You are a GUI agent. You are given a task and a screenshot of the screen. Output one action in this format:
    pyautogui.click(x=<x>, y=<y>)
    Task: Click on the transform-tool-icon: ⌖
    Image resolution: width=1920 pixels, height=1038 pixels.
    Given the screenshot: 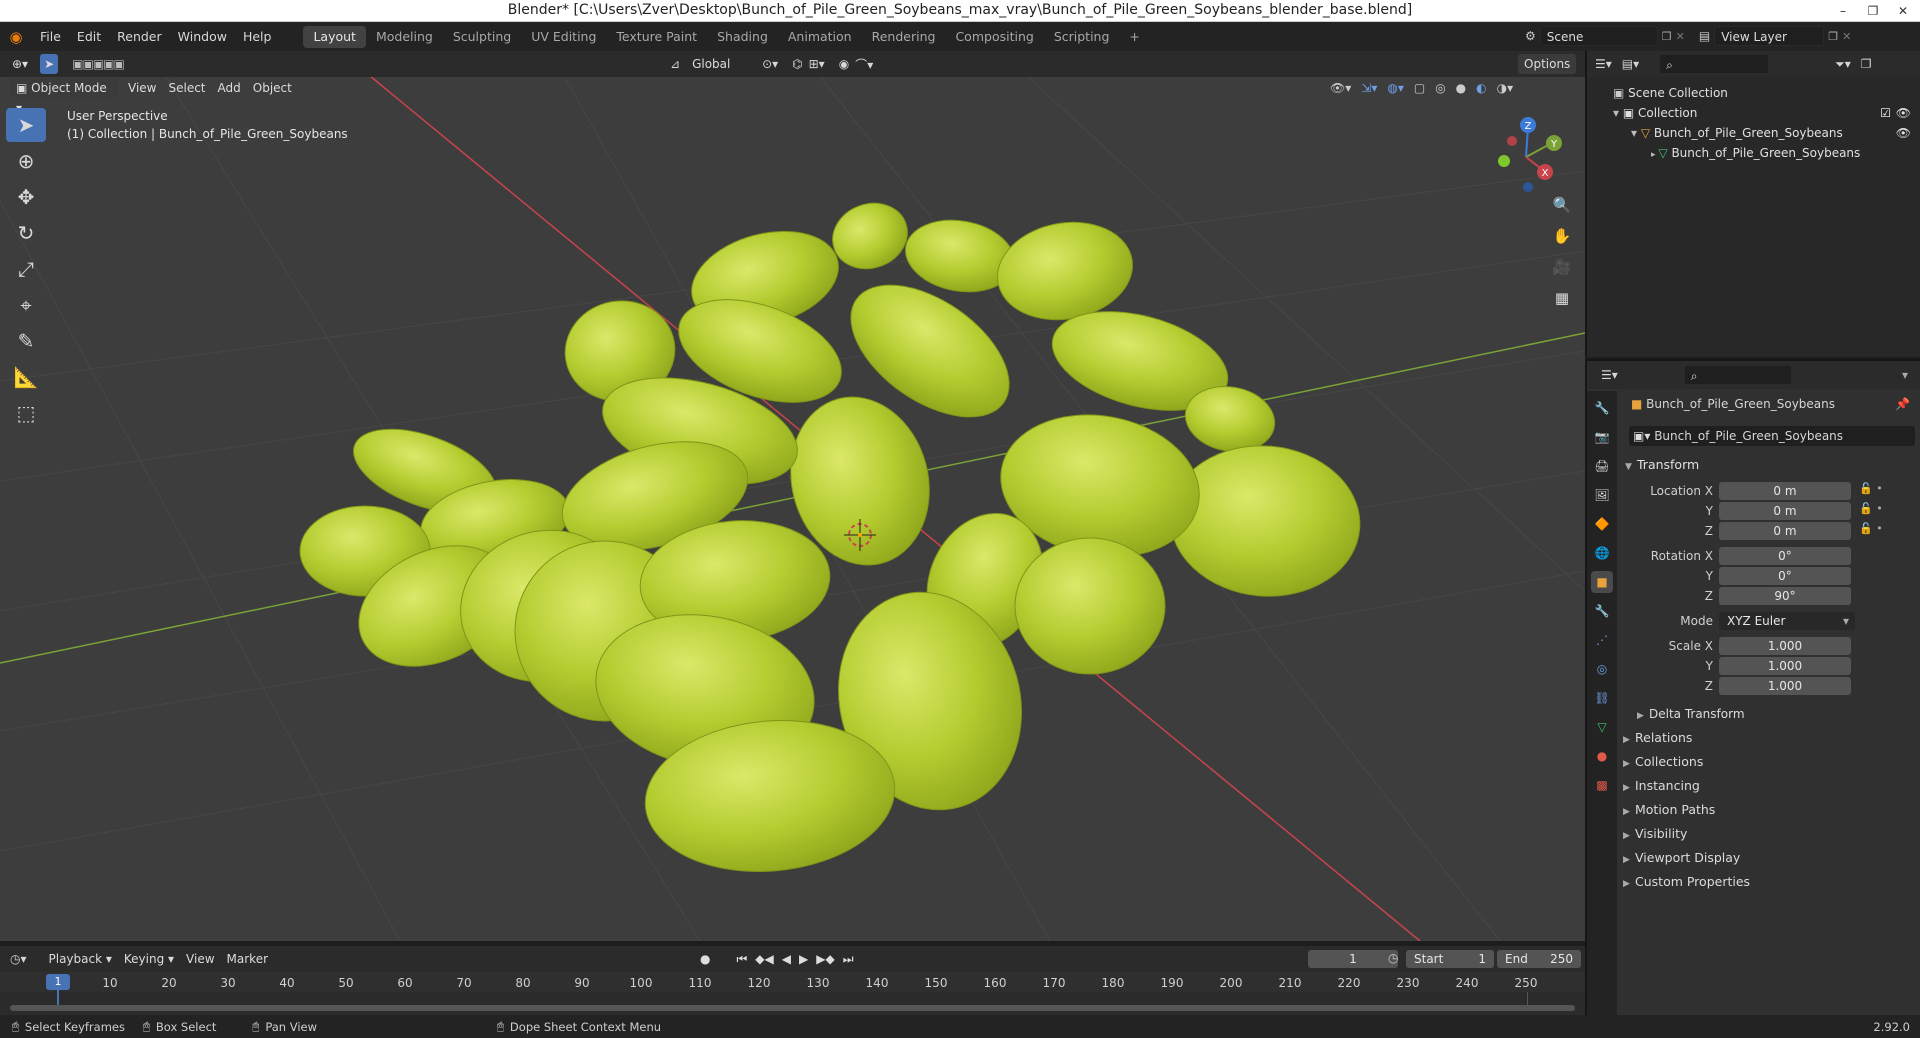 What is the action you would take?
    pyautogui.click(x=26, y=305)
    